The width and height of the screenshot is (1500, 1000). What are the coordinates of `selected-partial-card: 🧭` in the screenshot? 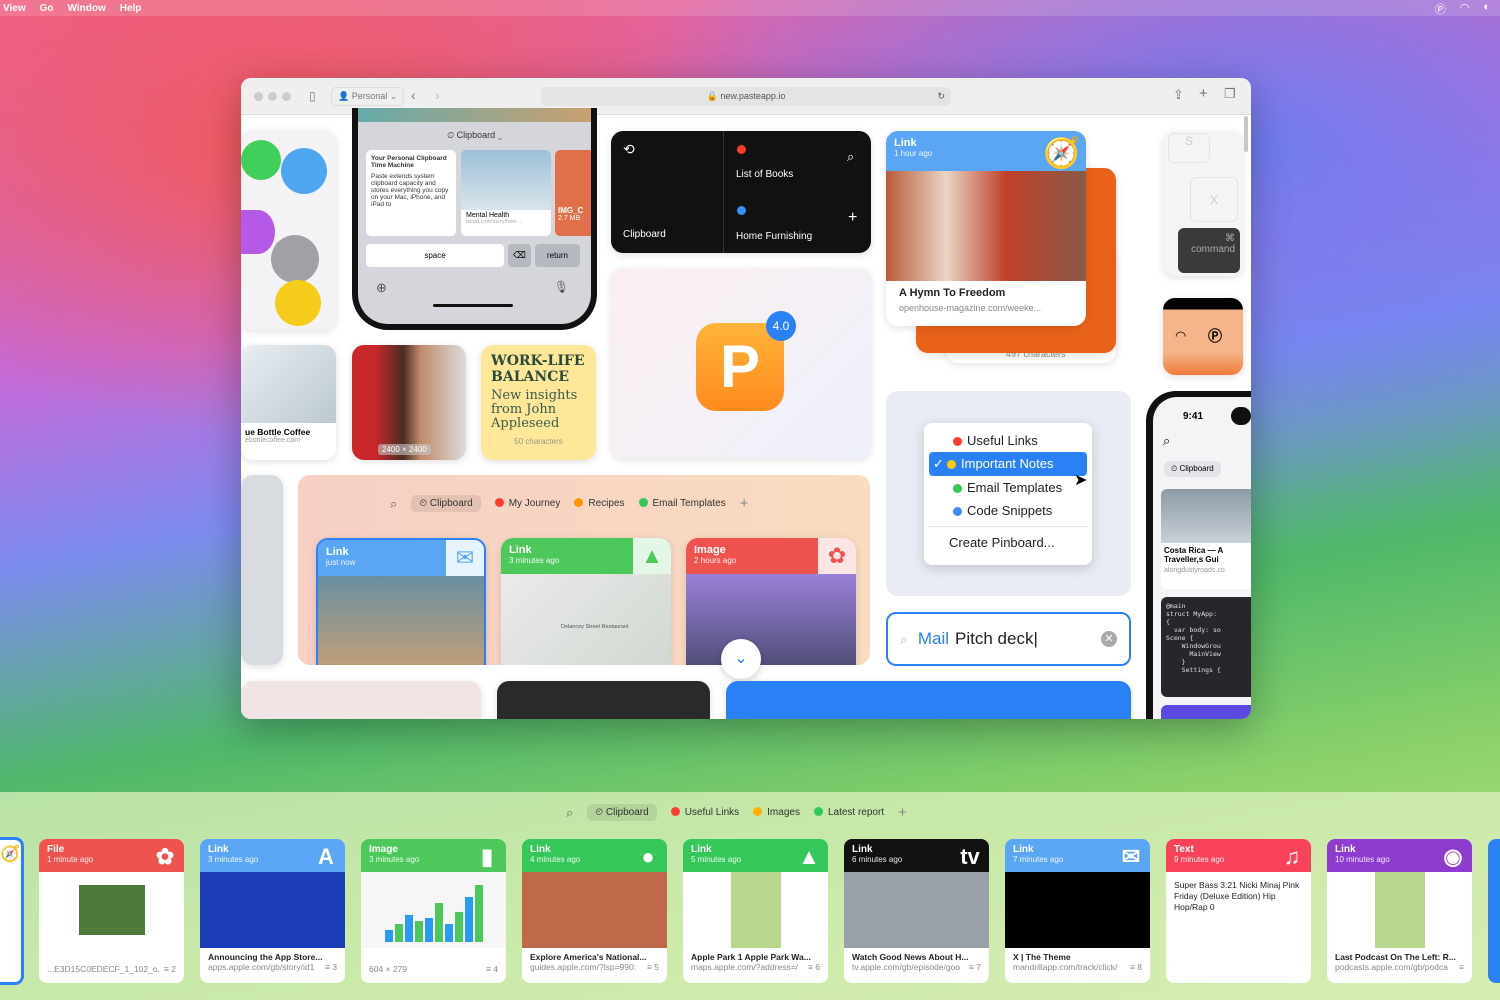 It's located at (12, 911).